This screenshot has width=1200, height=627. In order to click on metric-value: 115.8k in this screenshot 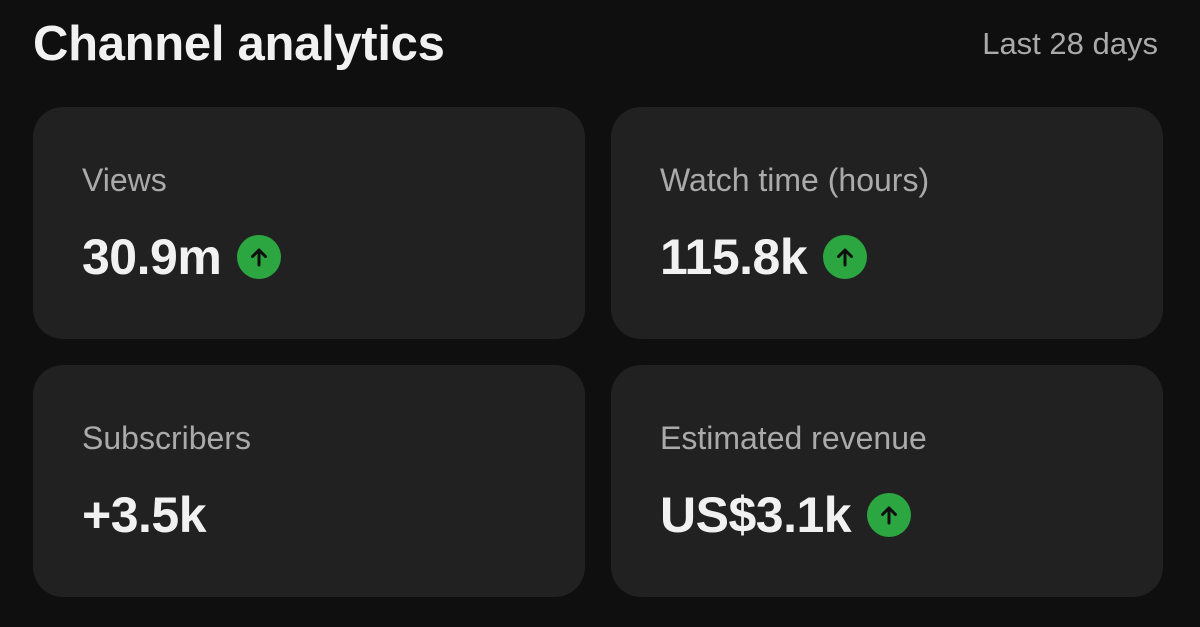, I will do `click(734, 257)`.